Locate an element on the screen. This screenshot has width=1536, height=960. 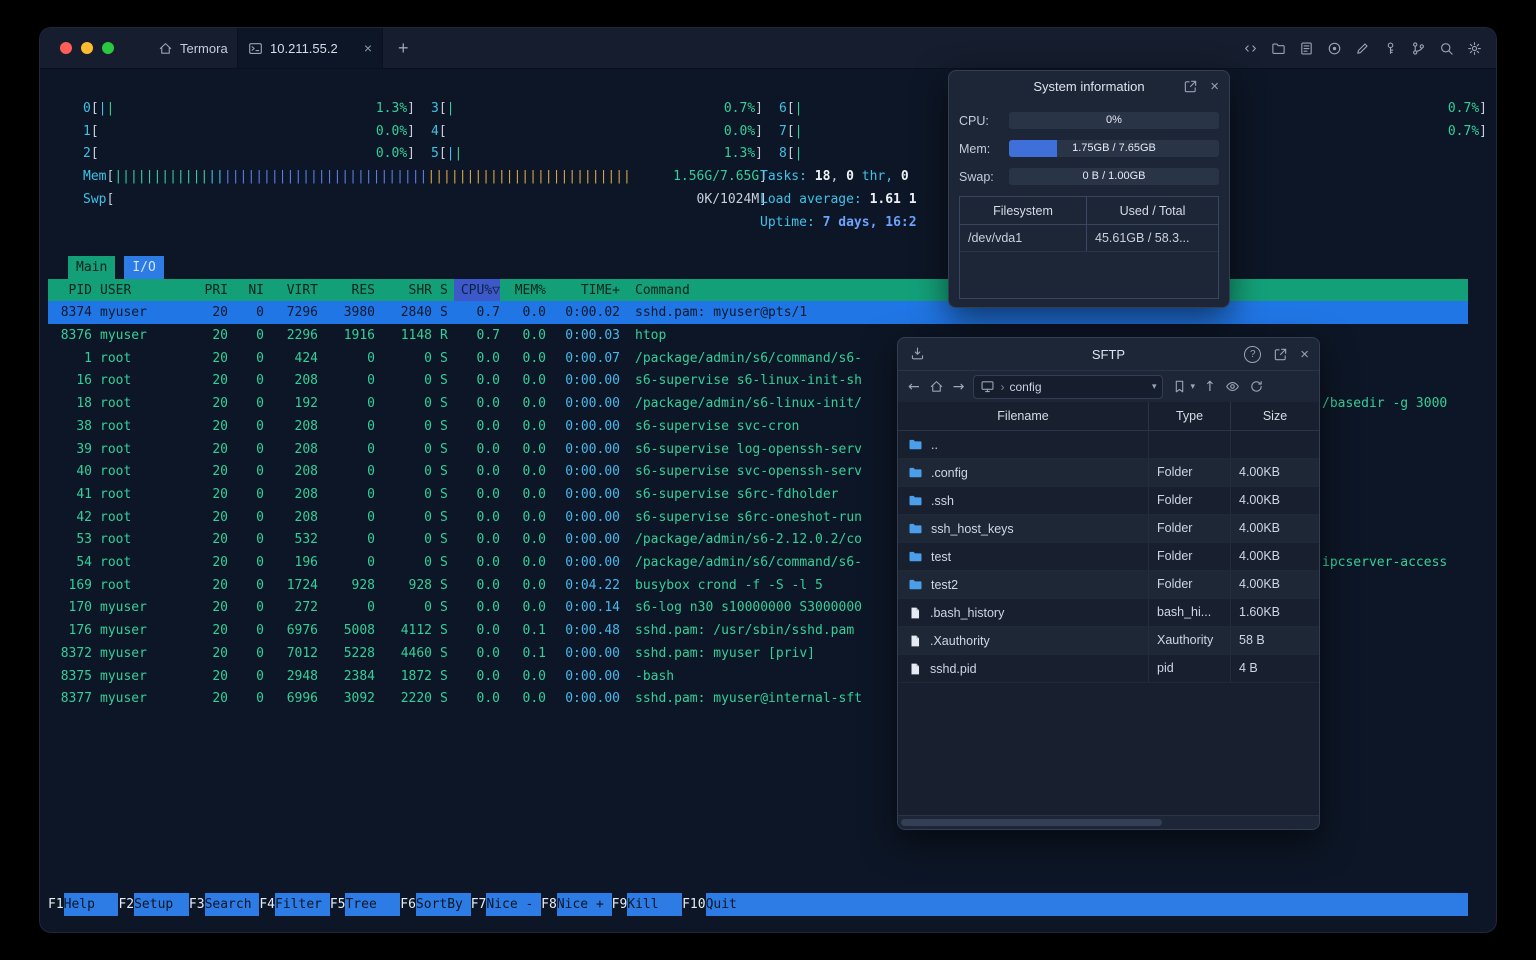
settings-icon is located at coordinates (1474, 48).